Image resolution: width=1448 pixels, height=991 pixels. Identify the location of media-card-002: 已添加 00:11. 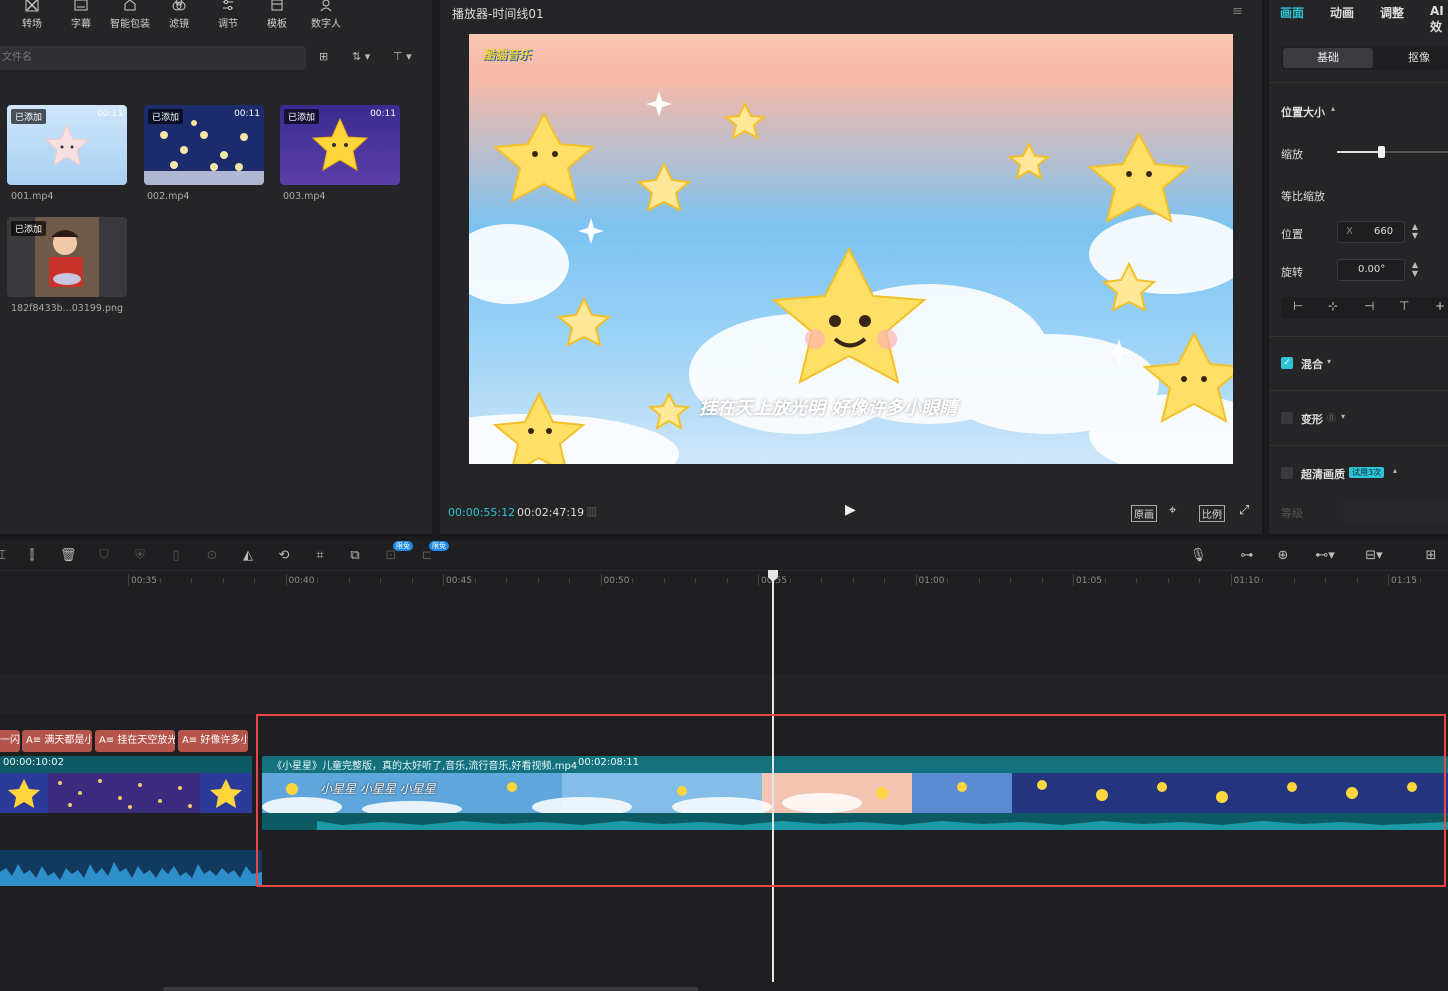
(204, 145).